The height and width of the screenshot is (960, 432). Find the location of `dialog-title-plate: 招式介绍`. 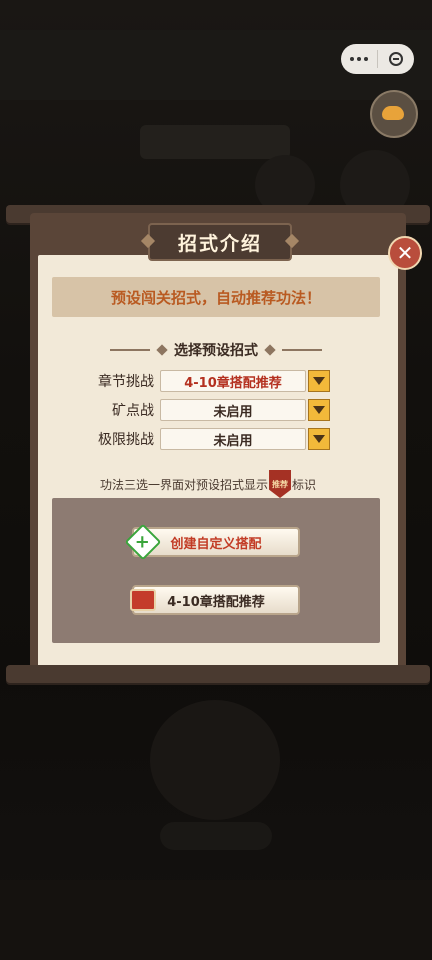

dialog-title-plate: 招式介绍 is located at coordinates (220, 242).